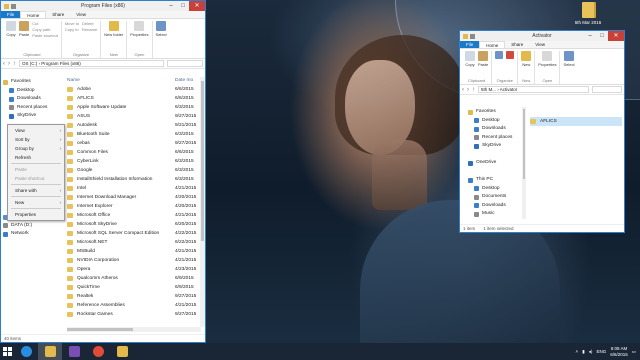 The width and height of the screenshot is (640, 360). Describe the element at coordinates (134, 143) in the screenshot. I see `file-row: cebas 9/27/2015` at that location.